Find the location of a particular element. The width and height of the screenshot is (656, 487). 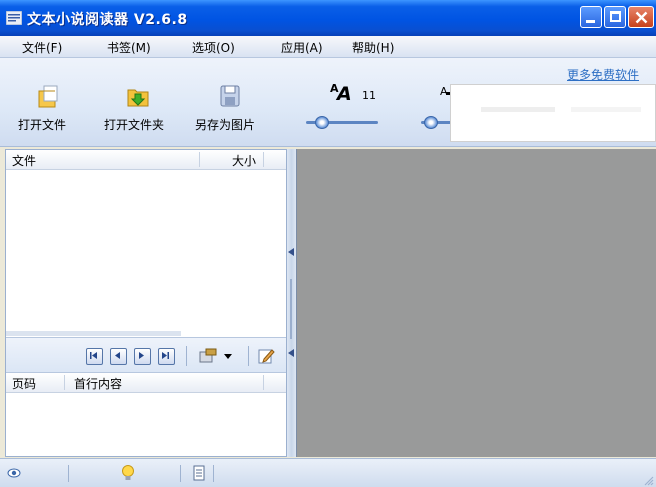

first-page-button is located at coordinates (94, 356).